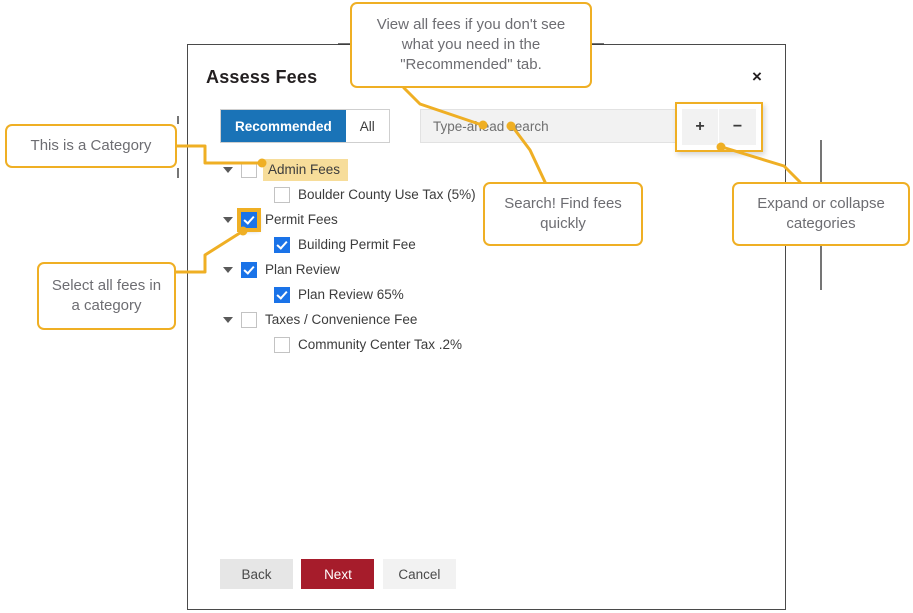 This screenshot has height=613, width=913. Describe the element at coordinates (757, 77) in the screenshot. I see `close-icon: ×` at that location.